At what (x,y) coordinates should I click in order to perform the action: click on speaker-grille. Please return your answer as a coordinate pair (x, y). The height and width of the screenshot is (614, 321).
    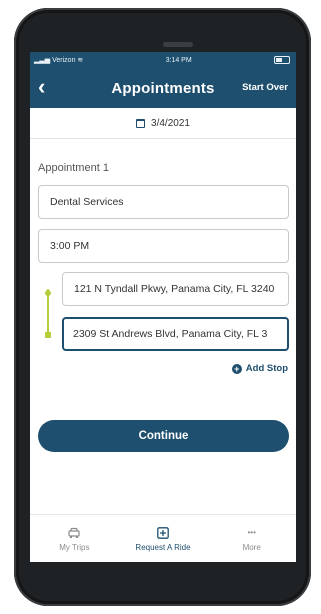
    Looking at the image, I should click on (178, 44).